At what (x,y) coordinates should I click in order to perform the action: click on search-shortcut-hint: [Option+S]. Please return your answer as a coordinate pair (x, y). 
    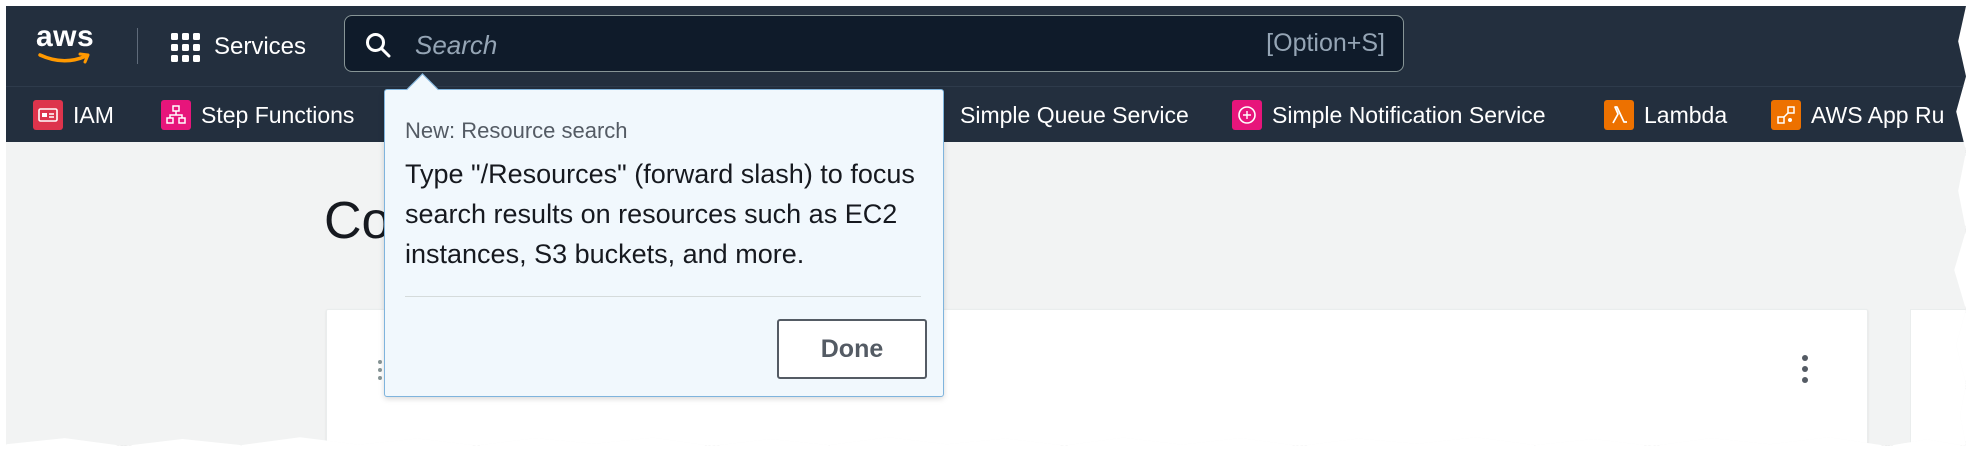
    Looking at the image, I should click on (1325, 43).